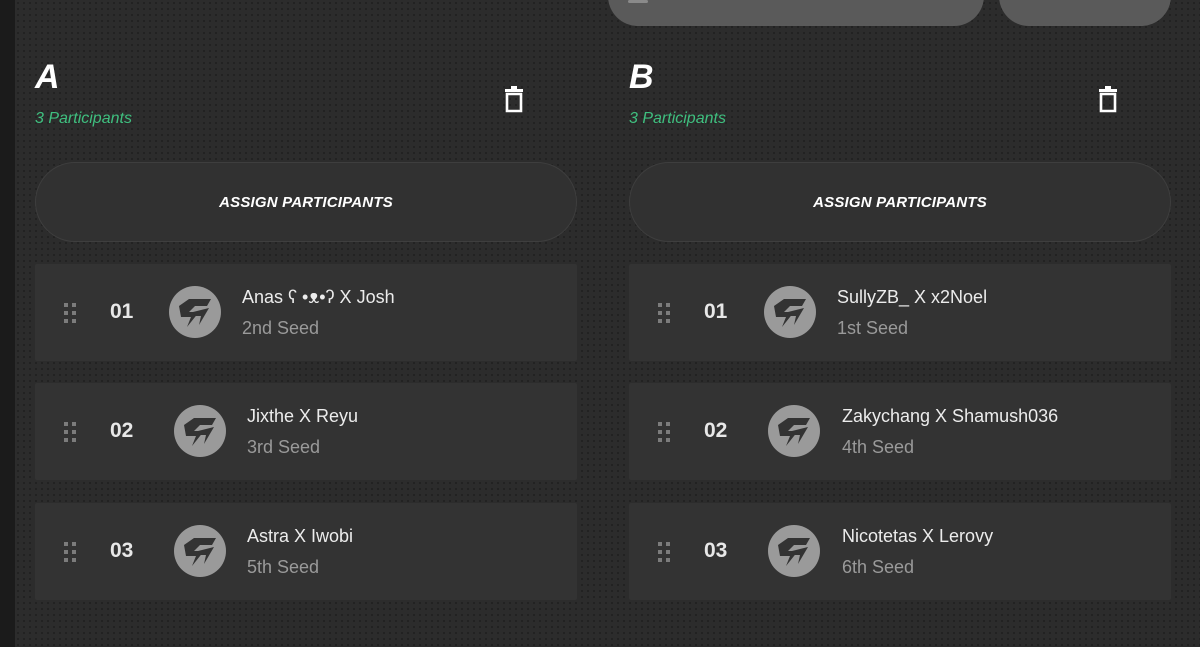 Image resolution: width=1200 pixels, height=647 pixels. Describe the element at coordinates (950, 416) in the screenshot. I see `participant-name: Zakychang X Shamush036` at that location.